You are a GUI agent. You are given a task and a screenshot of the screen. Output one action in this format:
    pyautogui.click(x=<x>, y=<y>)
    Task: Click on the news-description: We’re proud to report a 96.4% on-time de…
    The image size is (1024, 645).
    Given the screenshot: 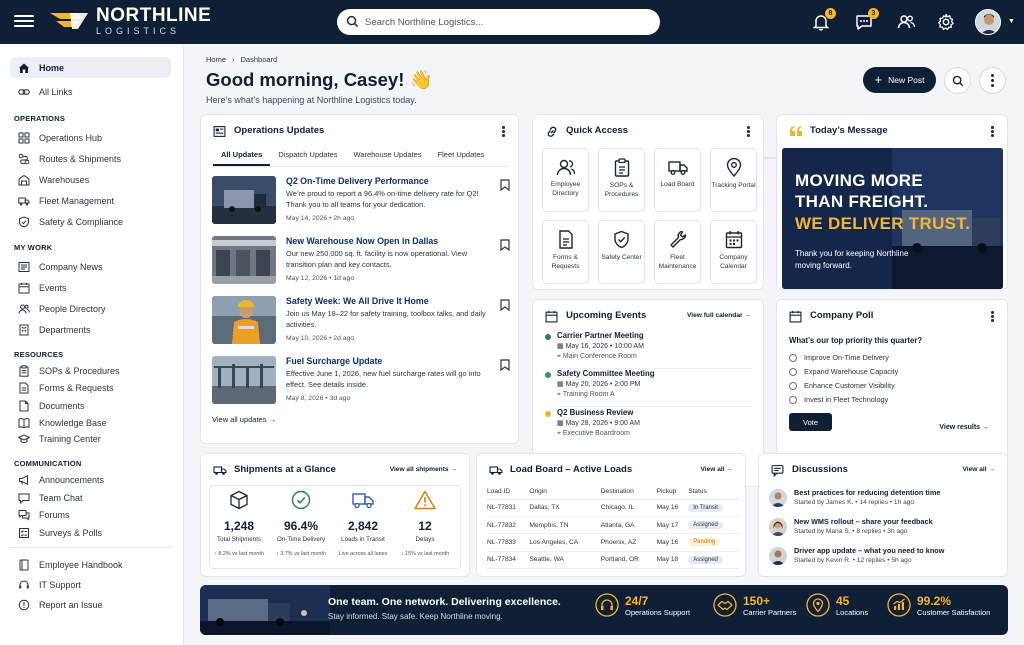 What is the action you would take?
    pyautogui.click(x=382, y=199)
    